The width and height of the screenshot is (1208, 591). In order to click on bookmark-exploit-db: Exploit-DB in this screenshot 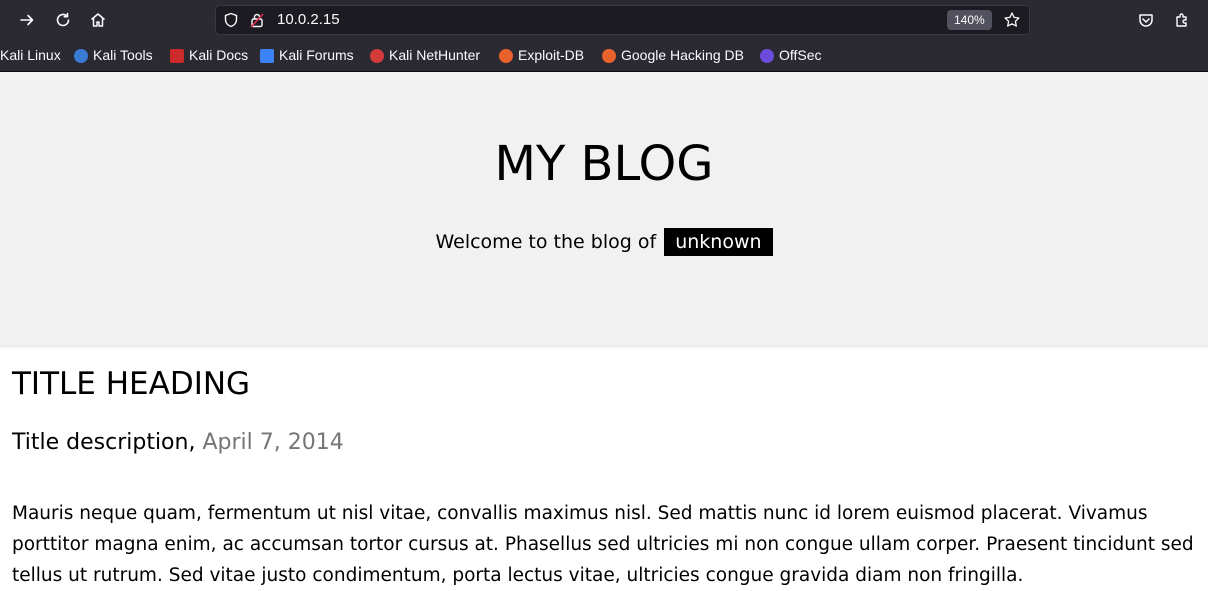, I will do `click(541, 55)`.